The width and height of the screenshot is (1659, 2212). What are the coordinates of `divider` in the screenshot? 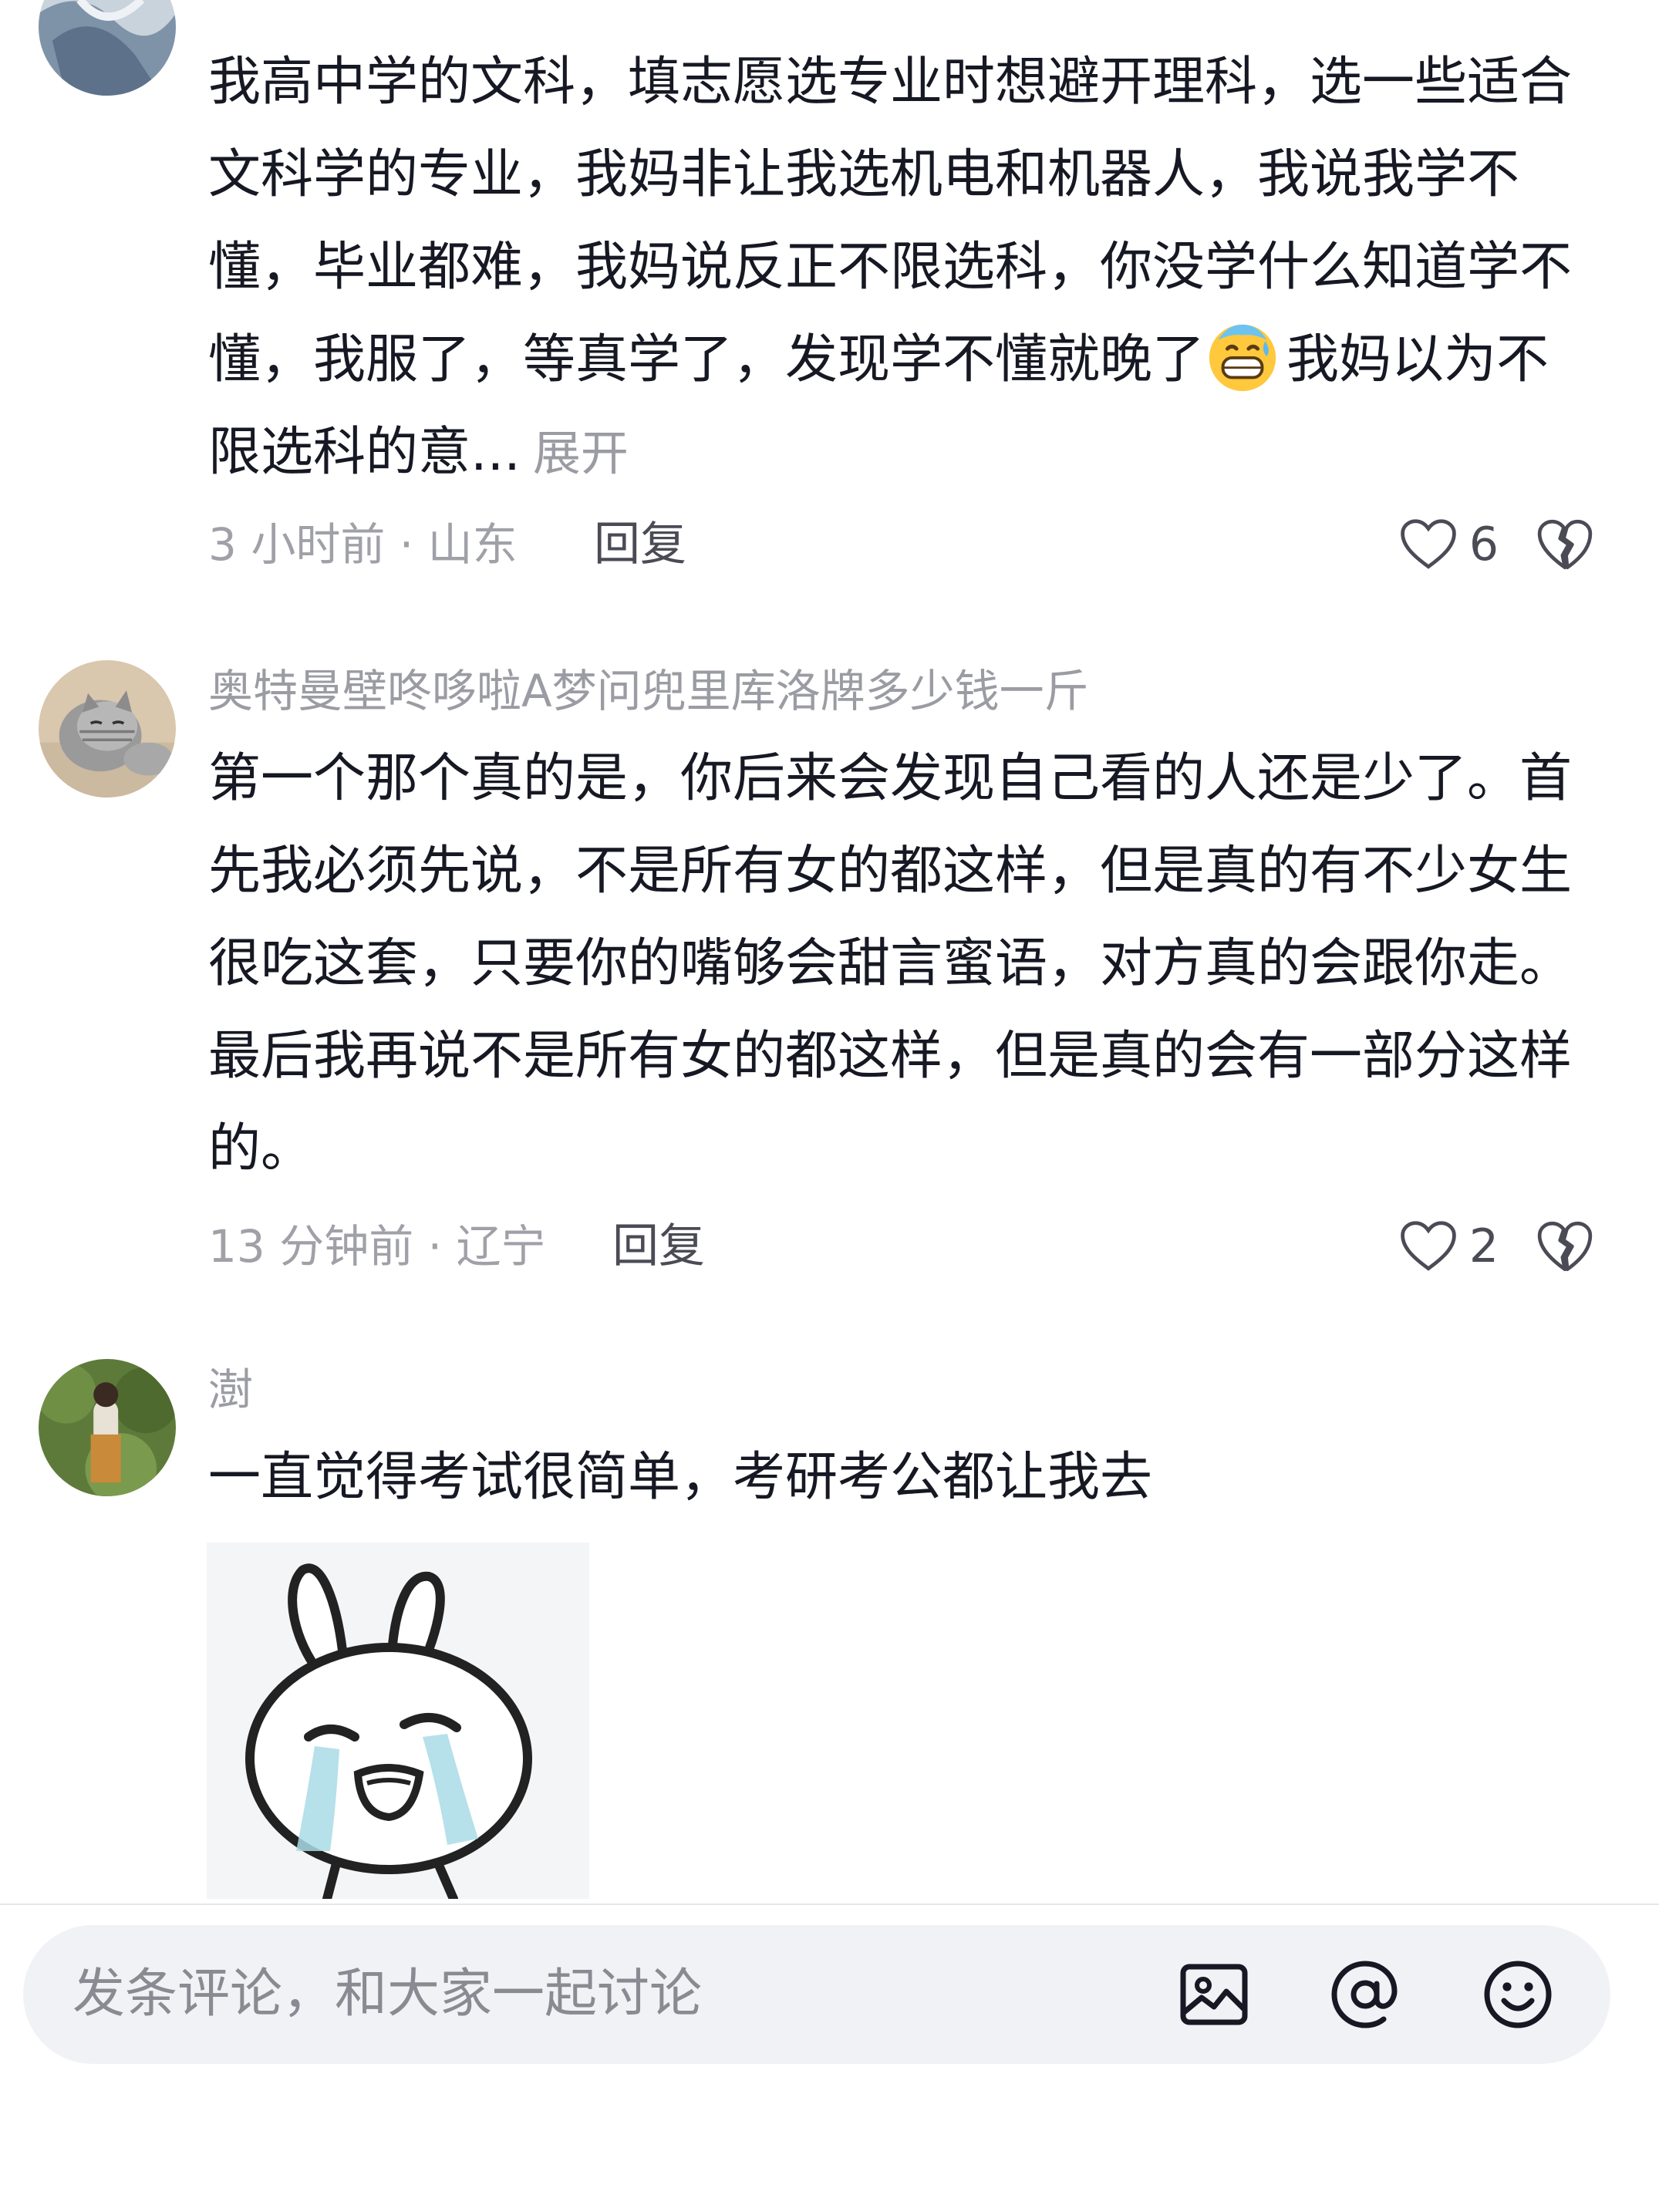 It's located at (829, 1904).